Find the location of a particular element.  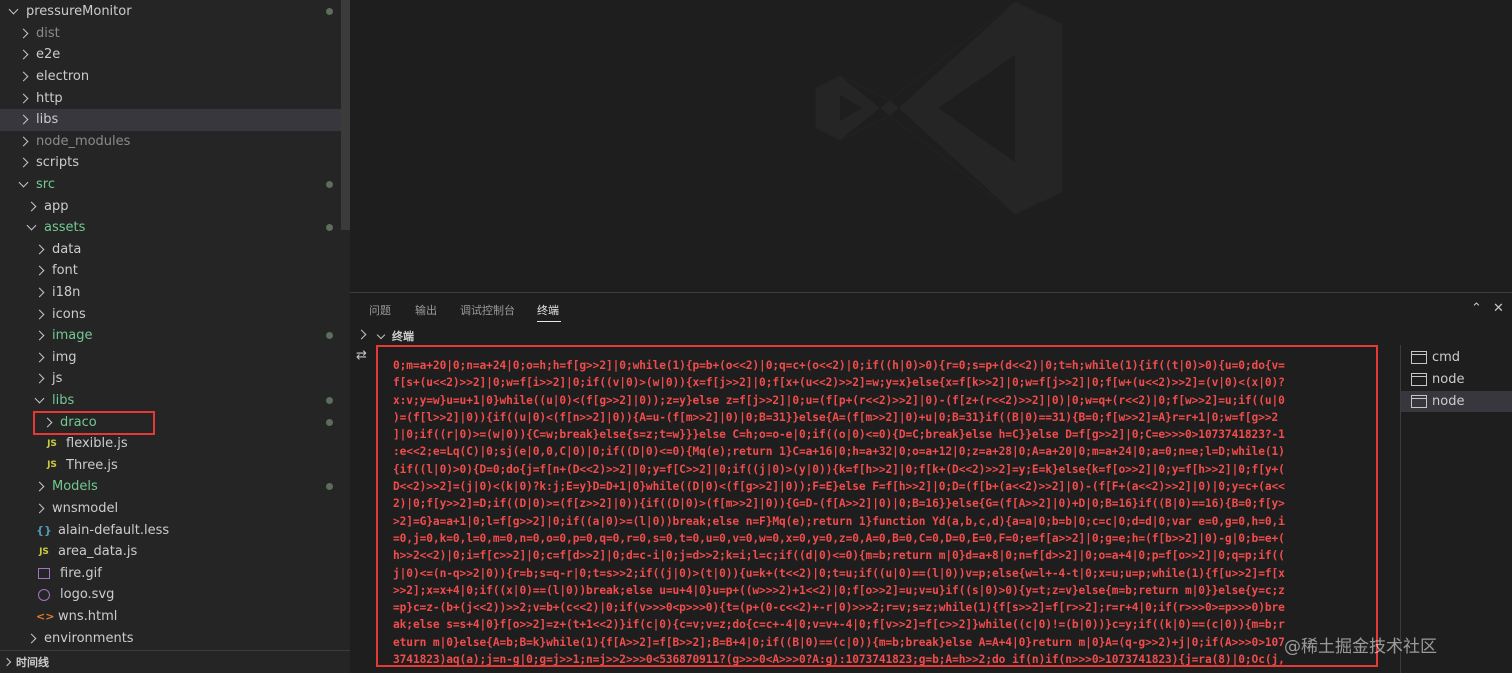

tree-folder-electron: electron is located at coordinates (170, 77).